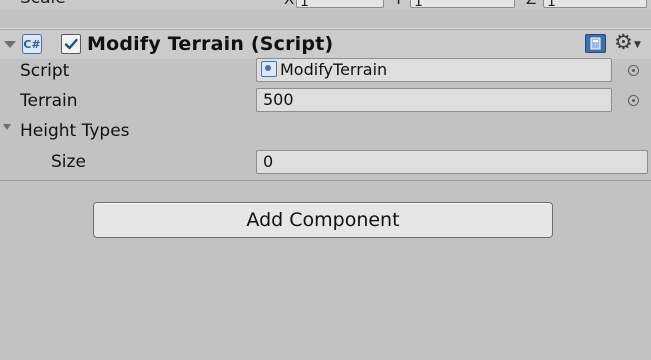 This screenshot has height=360, width=651. What do you see at coordinates (32, 44) in the screenshot?
I see `csharp-script-icon: C#` at bounding box center [32, 44].